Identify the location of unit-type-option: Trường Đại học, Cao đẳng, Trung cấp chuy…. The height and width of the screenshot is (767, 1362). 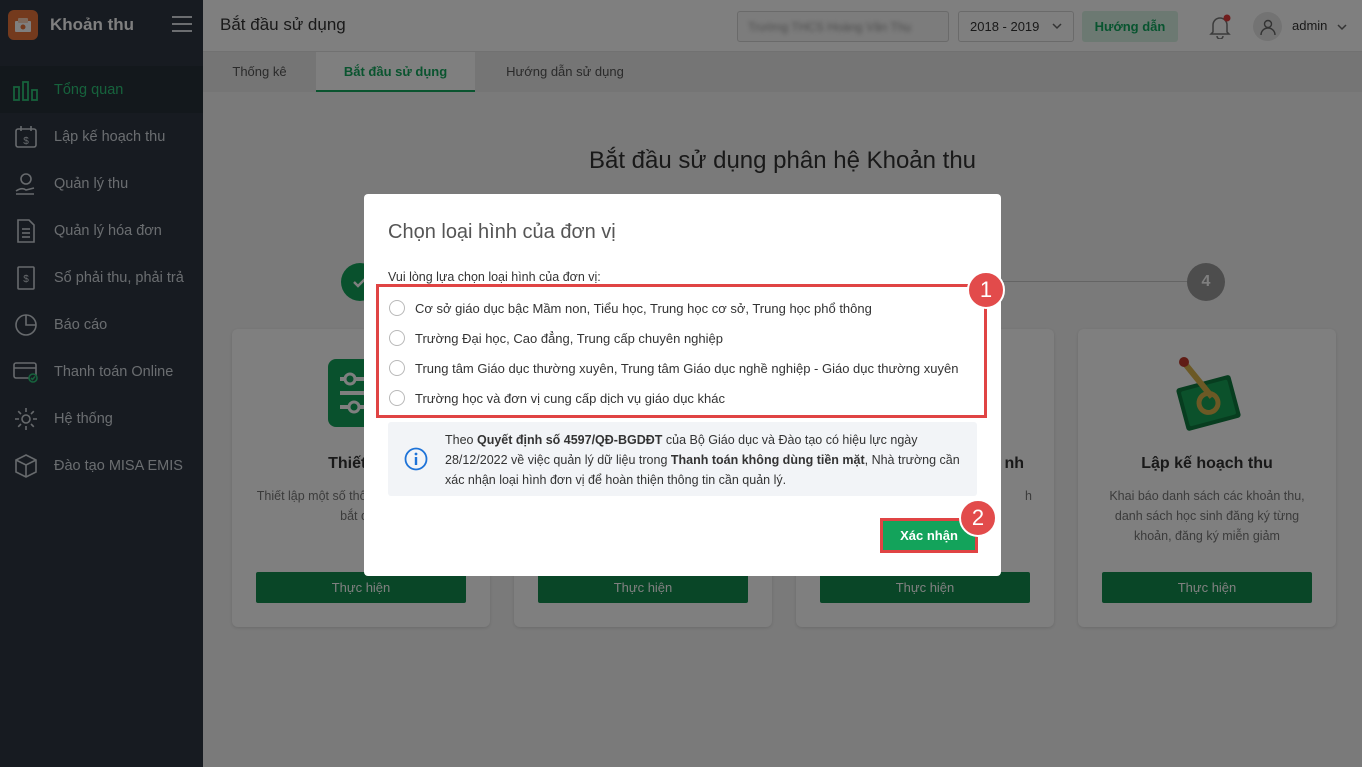
(556, 338).